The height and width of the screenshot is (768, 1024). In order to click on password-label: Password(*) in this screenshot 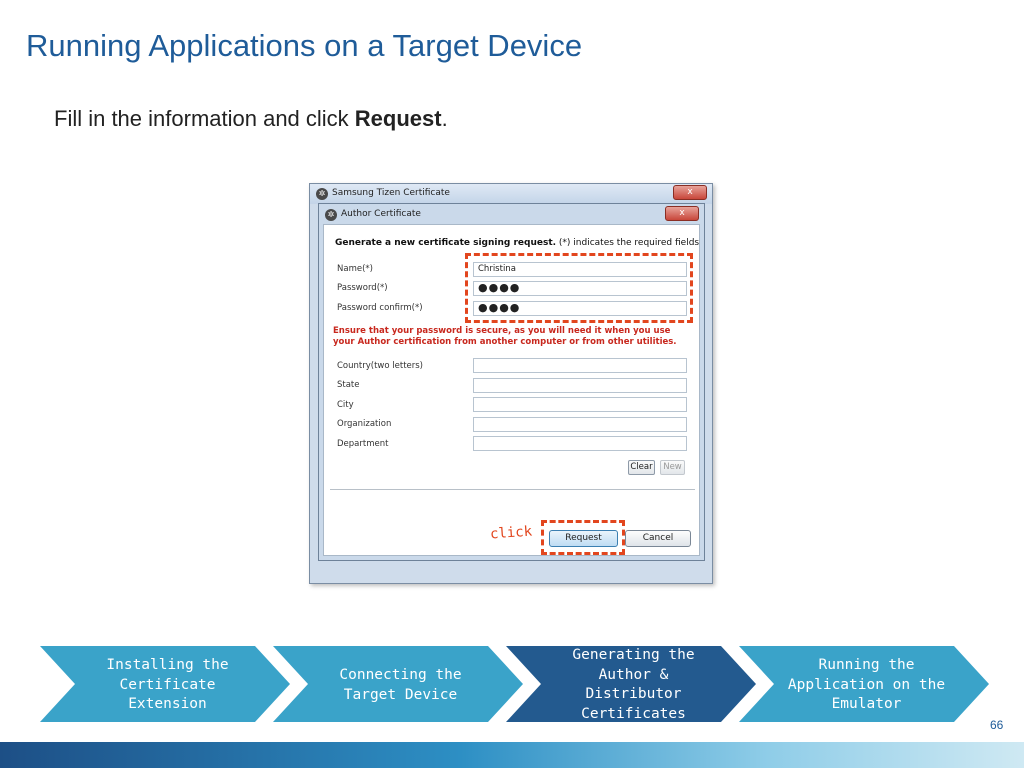, I will do `click(362, 288)`.